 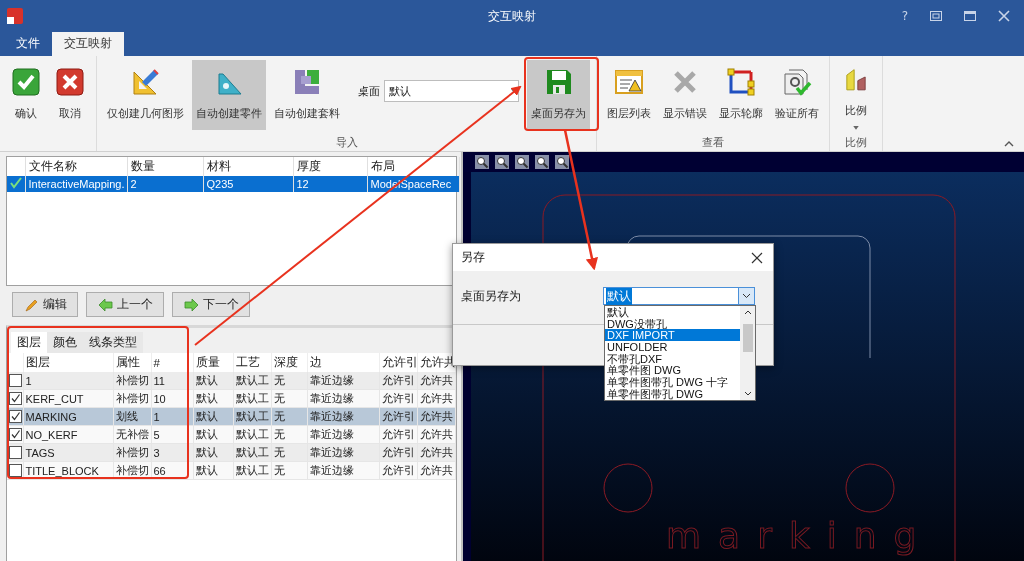 I want to click on menu-tab: 文件, so click(x=28, y=43).